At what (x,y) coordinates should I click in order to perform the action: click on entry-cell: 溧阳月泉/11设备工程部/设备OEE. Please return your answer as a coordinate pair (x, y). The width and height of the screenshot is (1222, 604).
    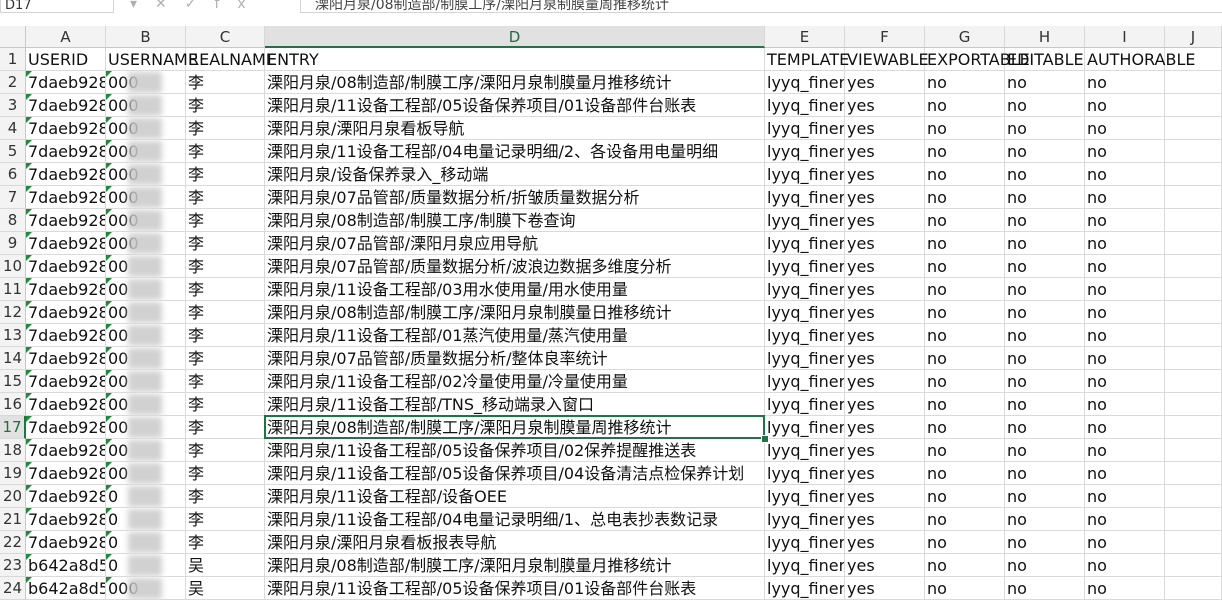
    Looking at the image, I should click on (515, 496).